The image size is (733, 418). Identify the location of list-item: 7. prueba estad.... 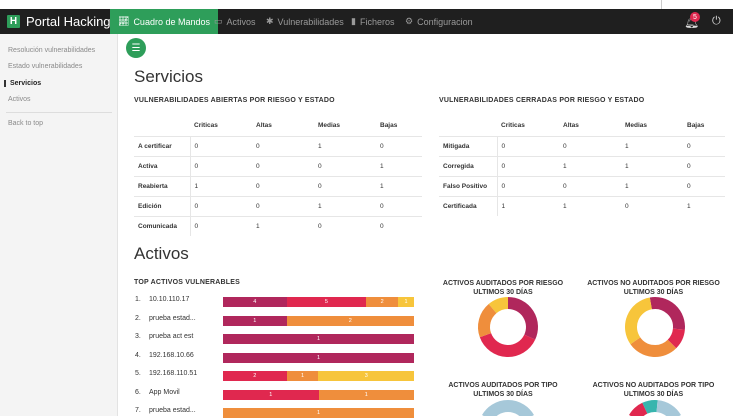
(165, 410).